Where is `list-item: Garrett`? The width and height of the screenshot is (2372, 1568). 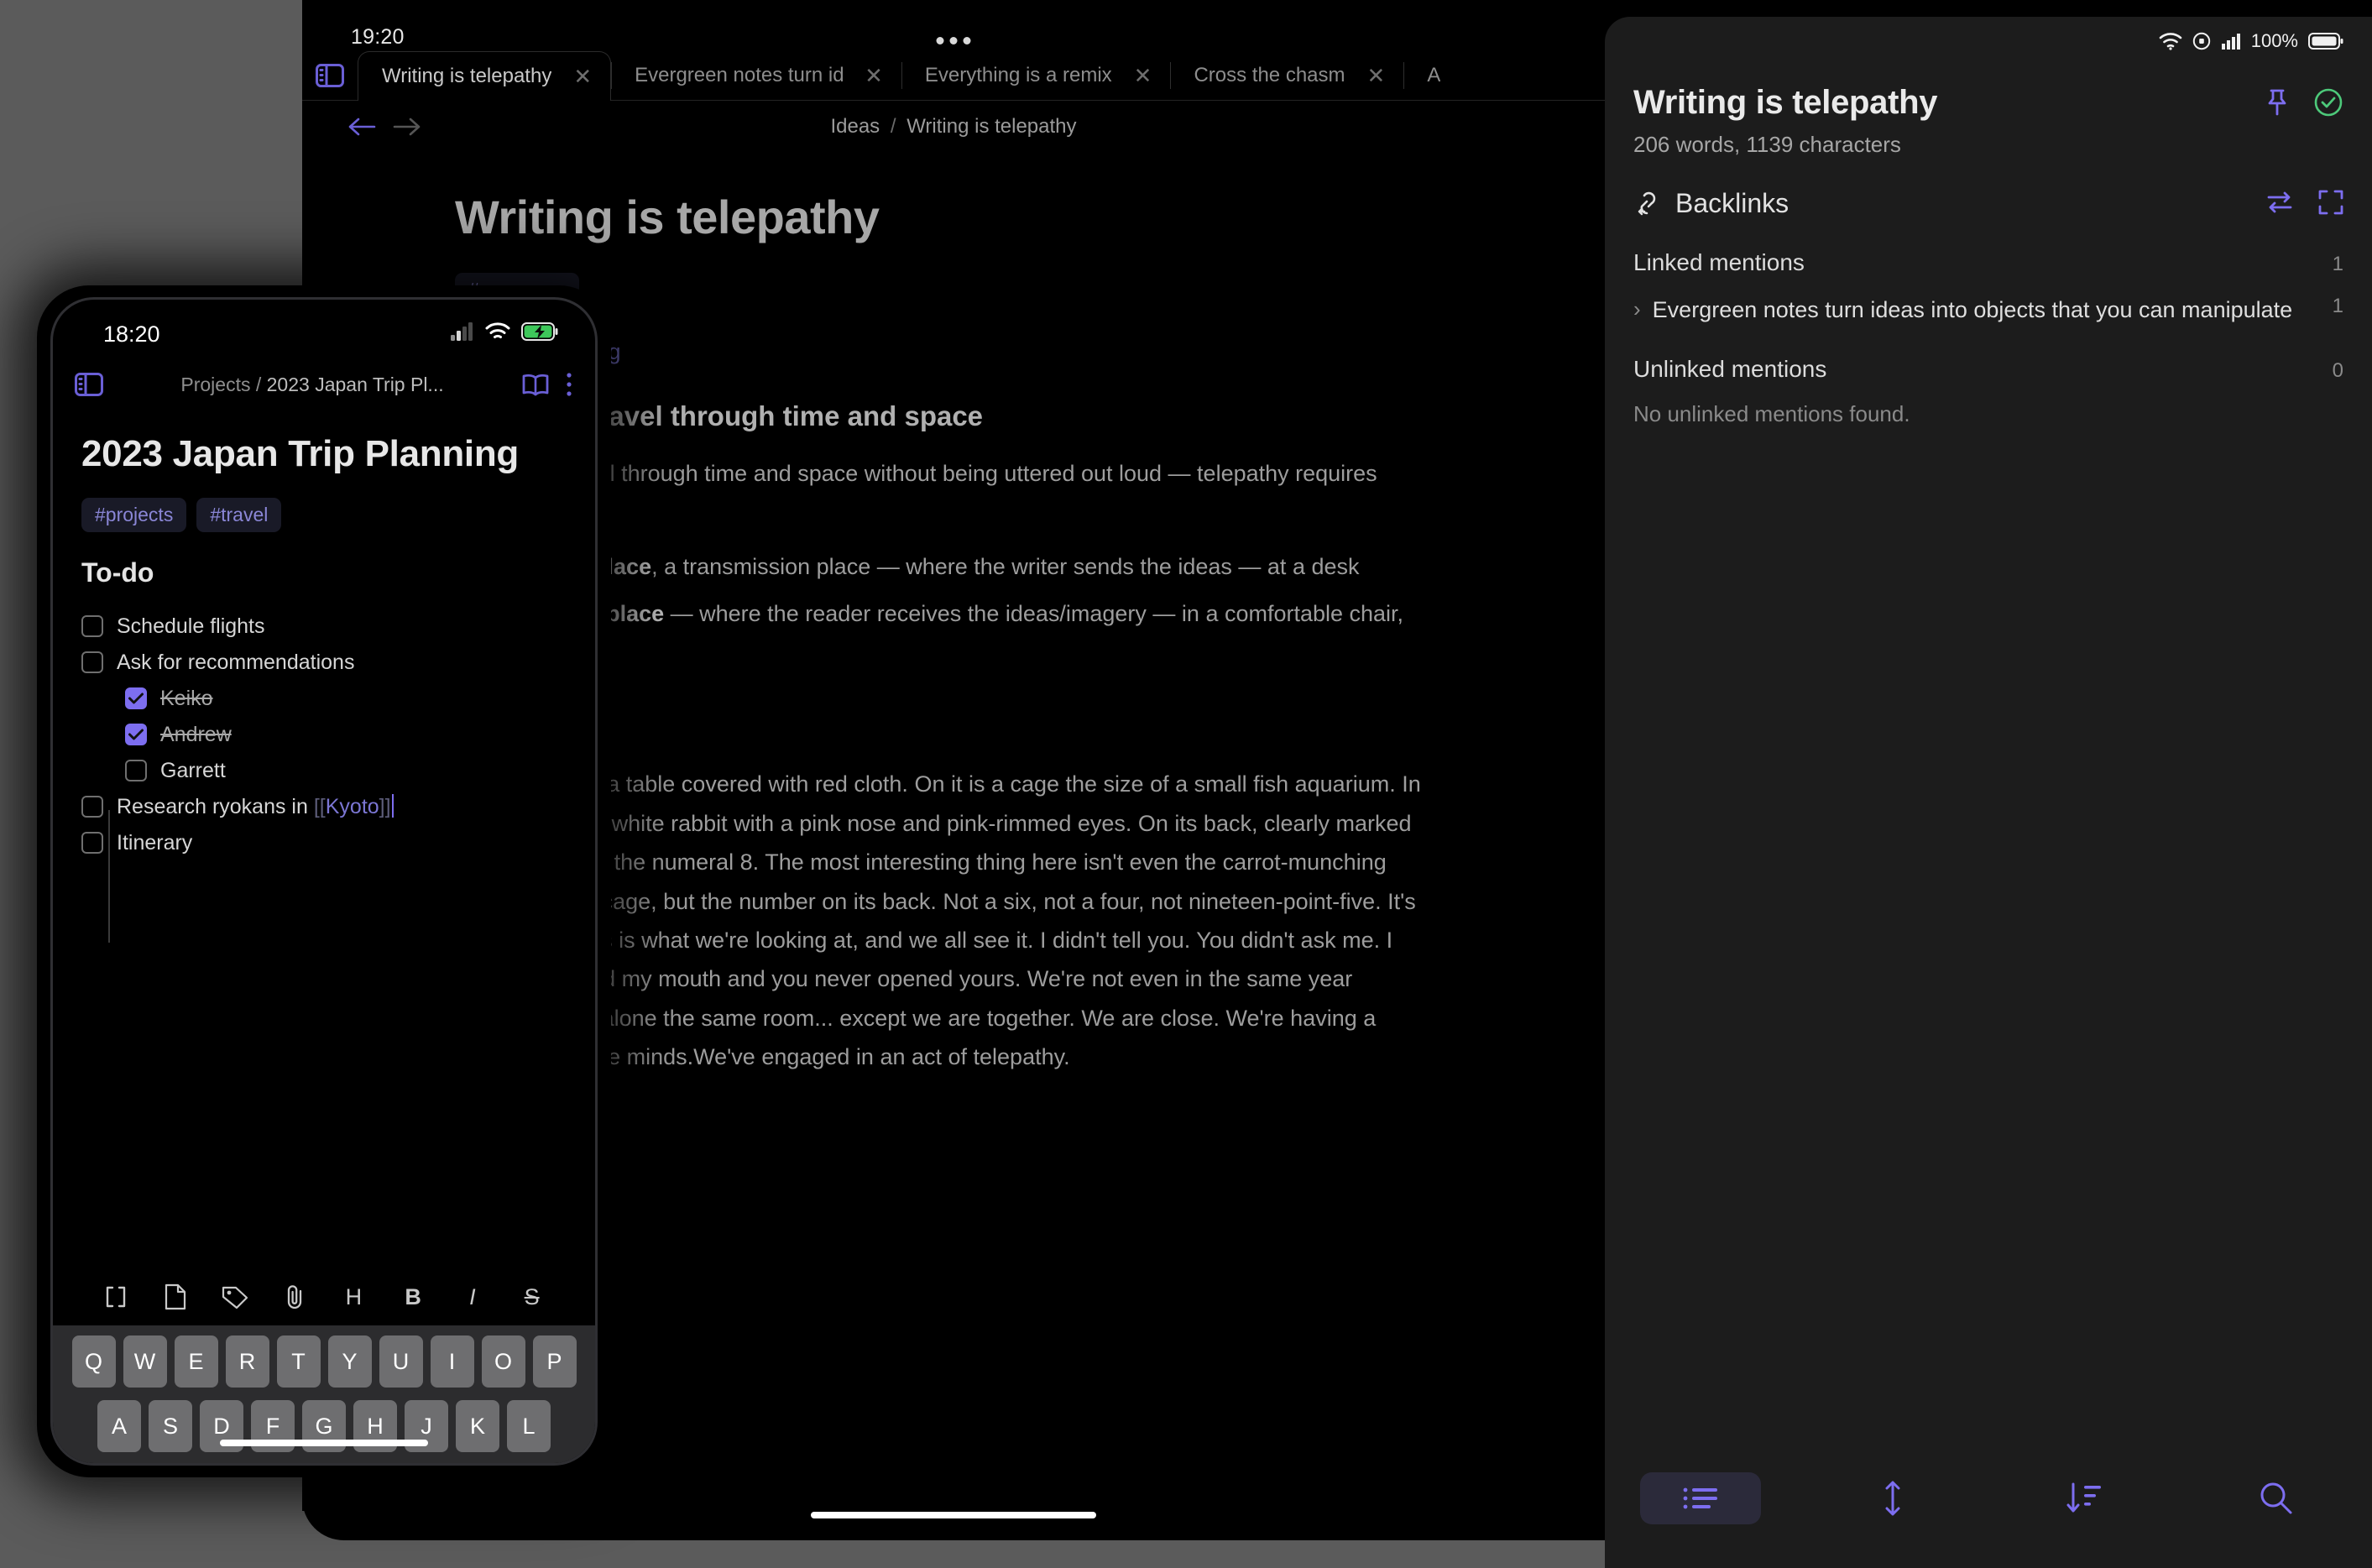
list-item: Garrett is located at coordinates (324, 771).